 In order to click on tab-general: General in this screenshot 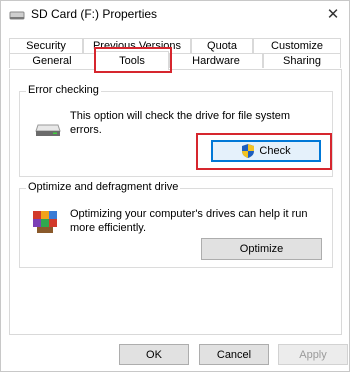, I will do `click(52, 60)`.